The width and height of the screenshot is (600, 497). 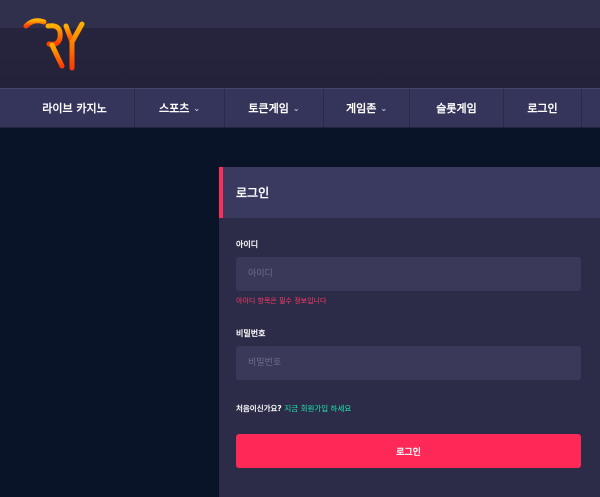 I want to click on nav-item-label: 슬롯게임, so click(x=456, y=108).